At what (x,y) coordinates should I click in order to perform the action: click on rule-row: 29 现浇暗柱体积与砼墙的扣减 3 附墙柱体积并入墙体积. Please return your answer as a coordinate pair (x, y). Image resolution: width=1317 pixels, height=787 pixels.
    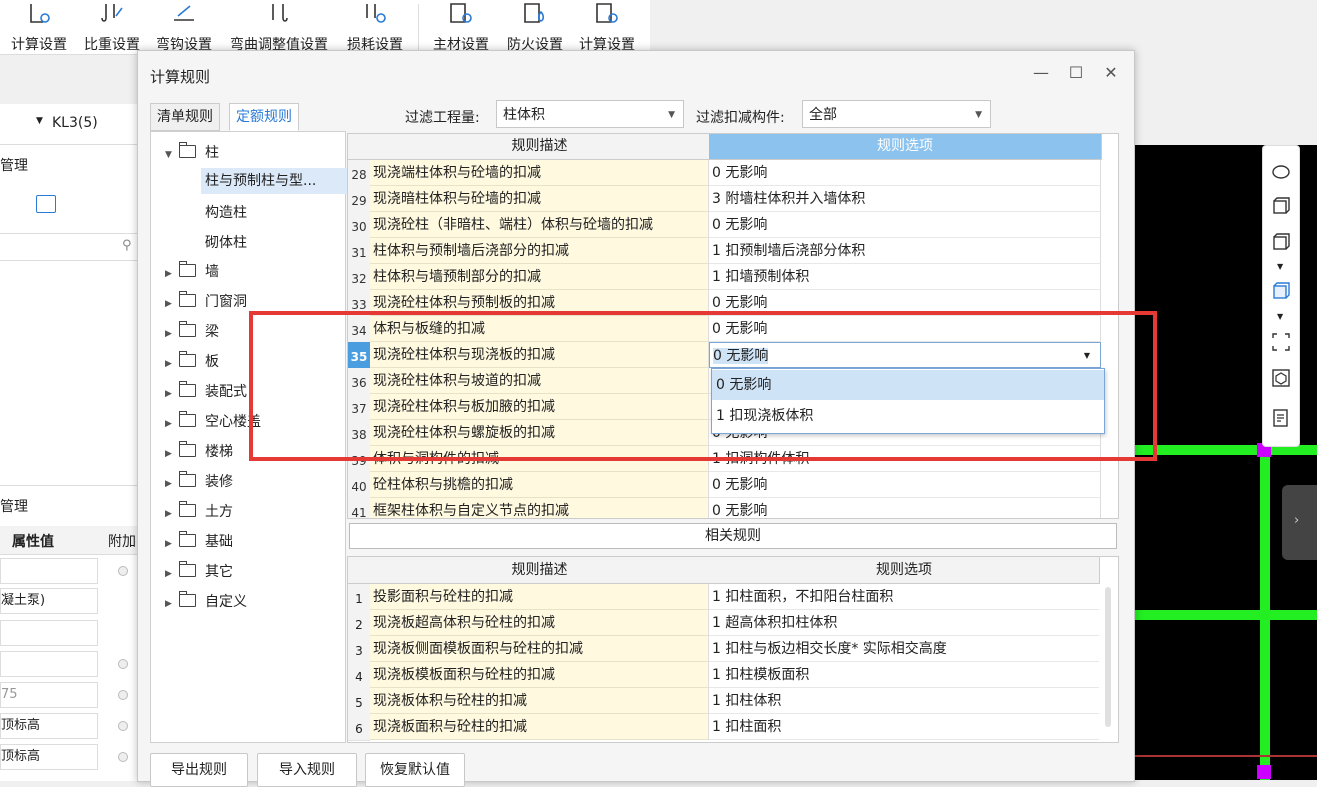
    Looking at the image, I should click on (733, 199).